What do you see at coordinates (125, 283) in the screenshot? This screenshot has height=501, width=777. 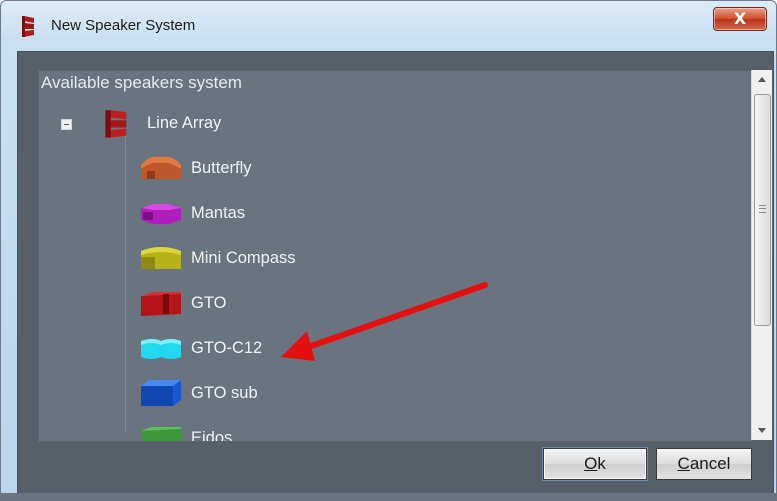 I see `tree-connector-line` at bounding box center [125, 283].